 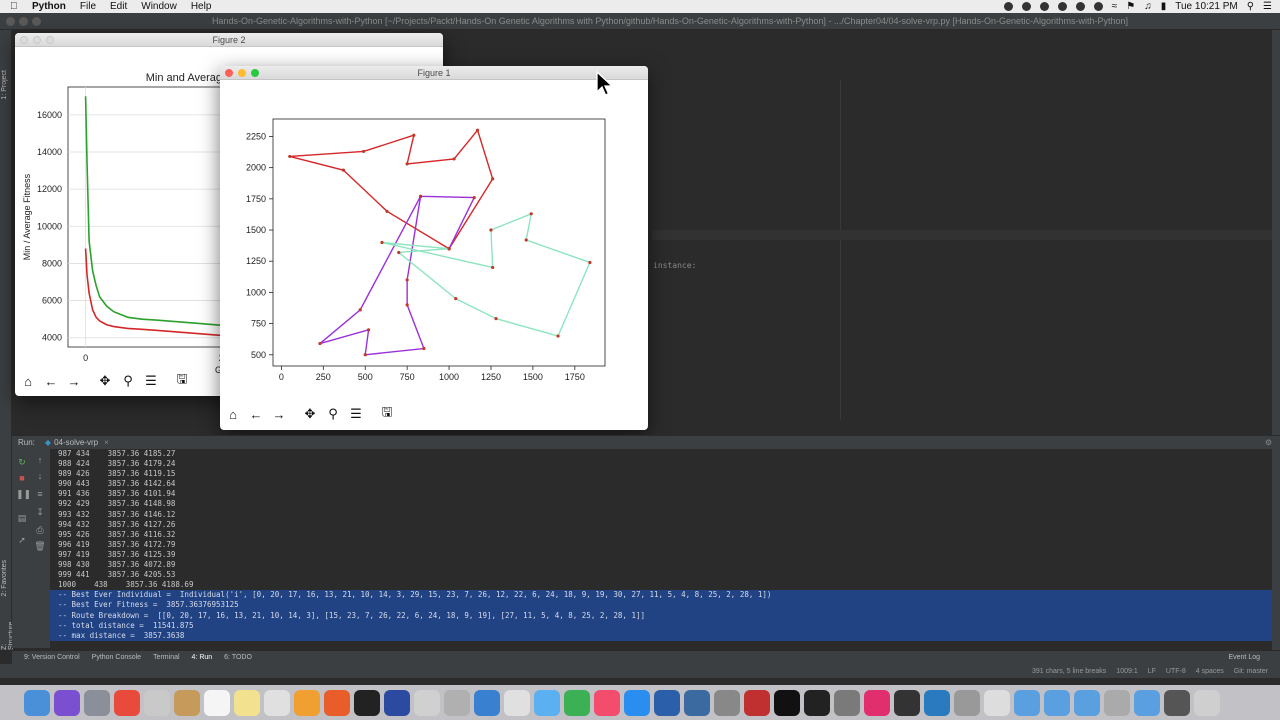 What do you see at coordinates (607, 702) in the screenshot?
I see `music-icon` at bounding box center [607, 702].